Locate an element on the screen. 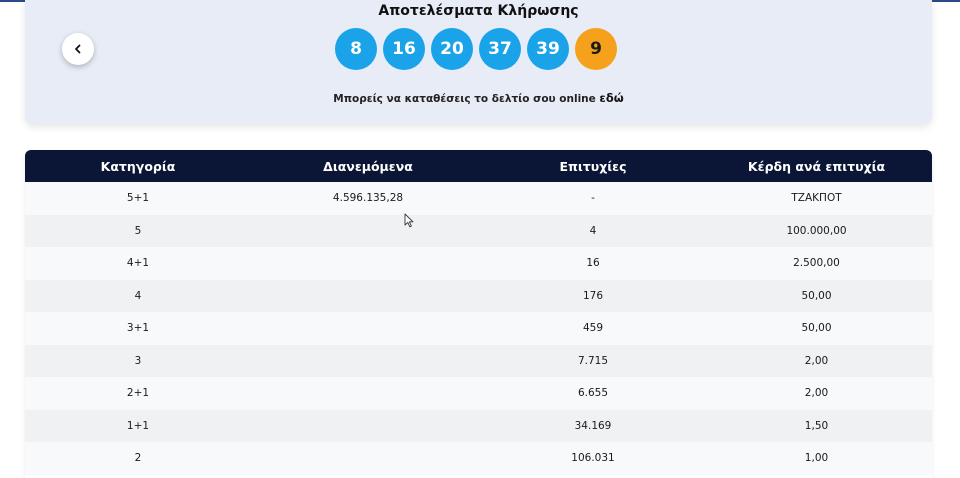 This screenshot has width=960, height=478. cell-category: 5+1 is located at coordinates (138, 198).